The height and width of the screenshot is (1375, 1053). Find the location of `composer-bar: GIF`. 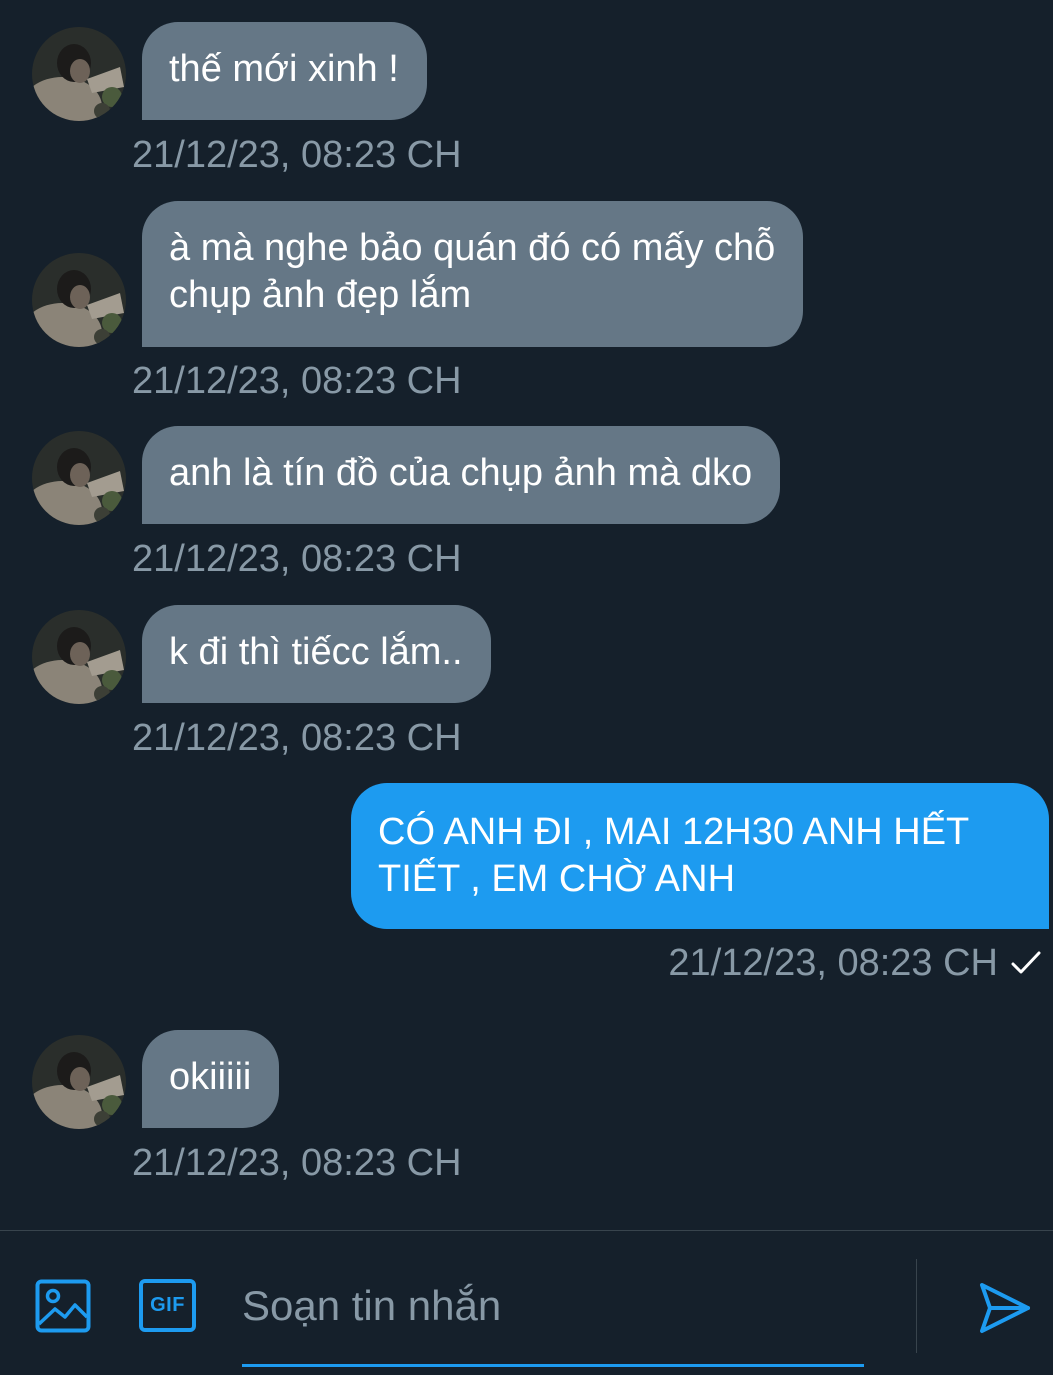

composer-bar: GIF is located at coordinates (526, 1302).